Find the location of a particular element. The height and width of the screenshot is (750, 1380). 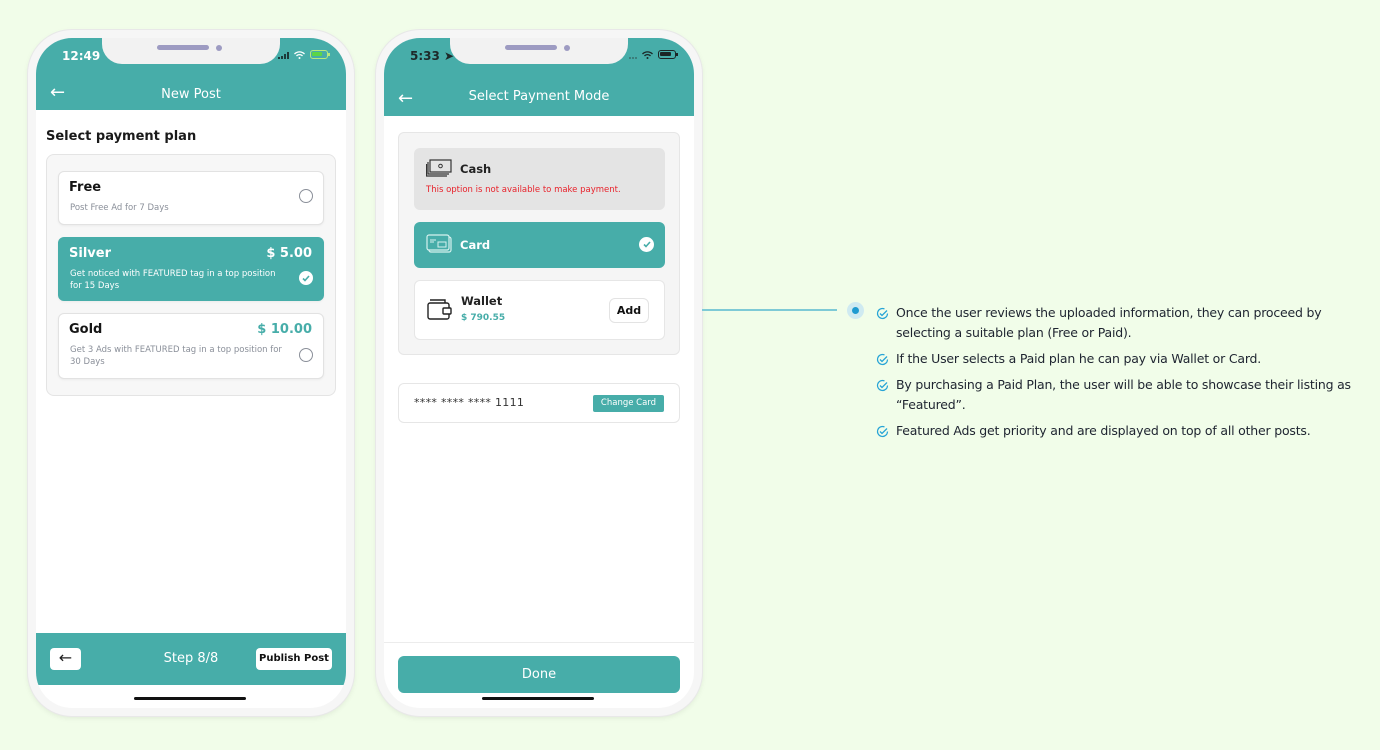

mode-wallet: Wallet $ 790.55 Add is located at coordinates (539, 310).